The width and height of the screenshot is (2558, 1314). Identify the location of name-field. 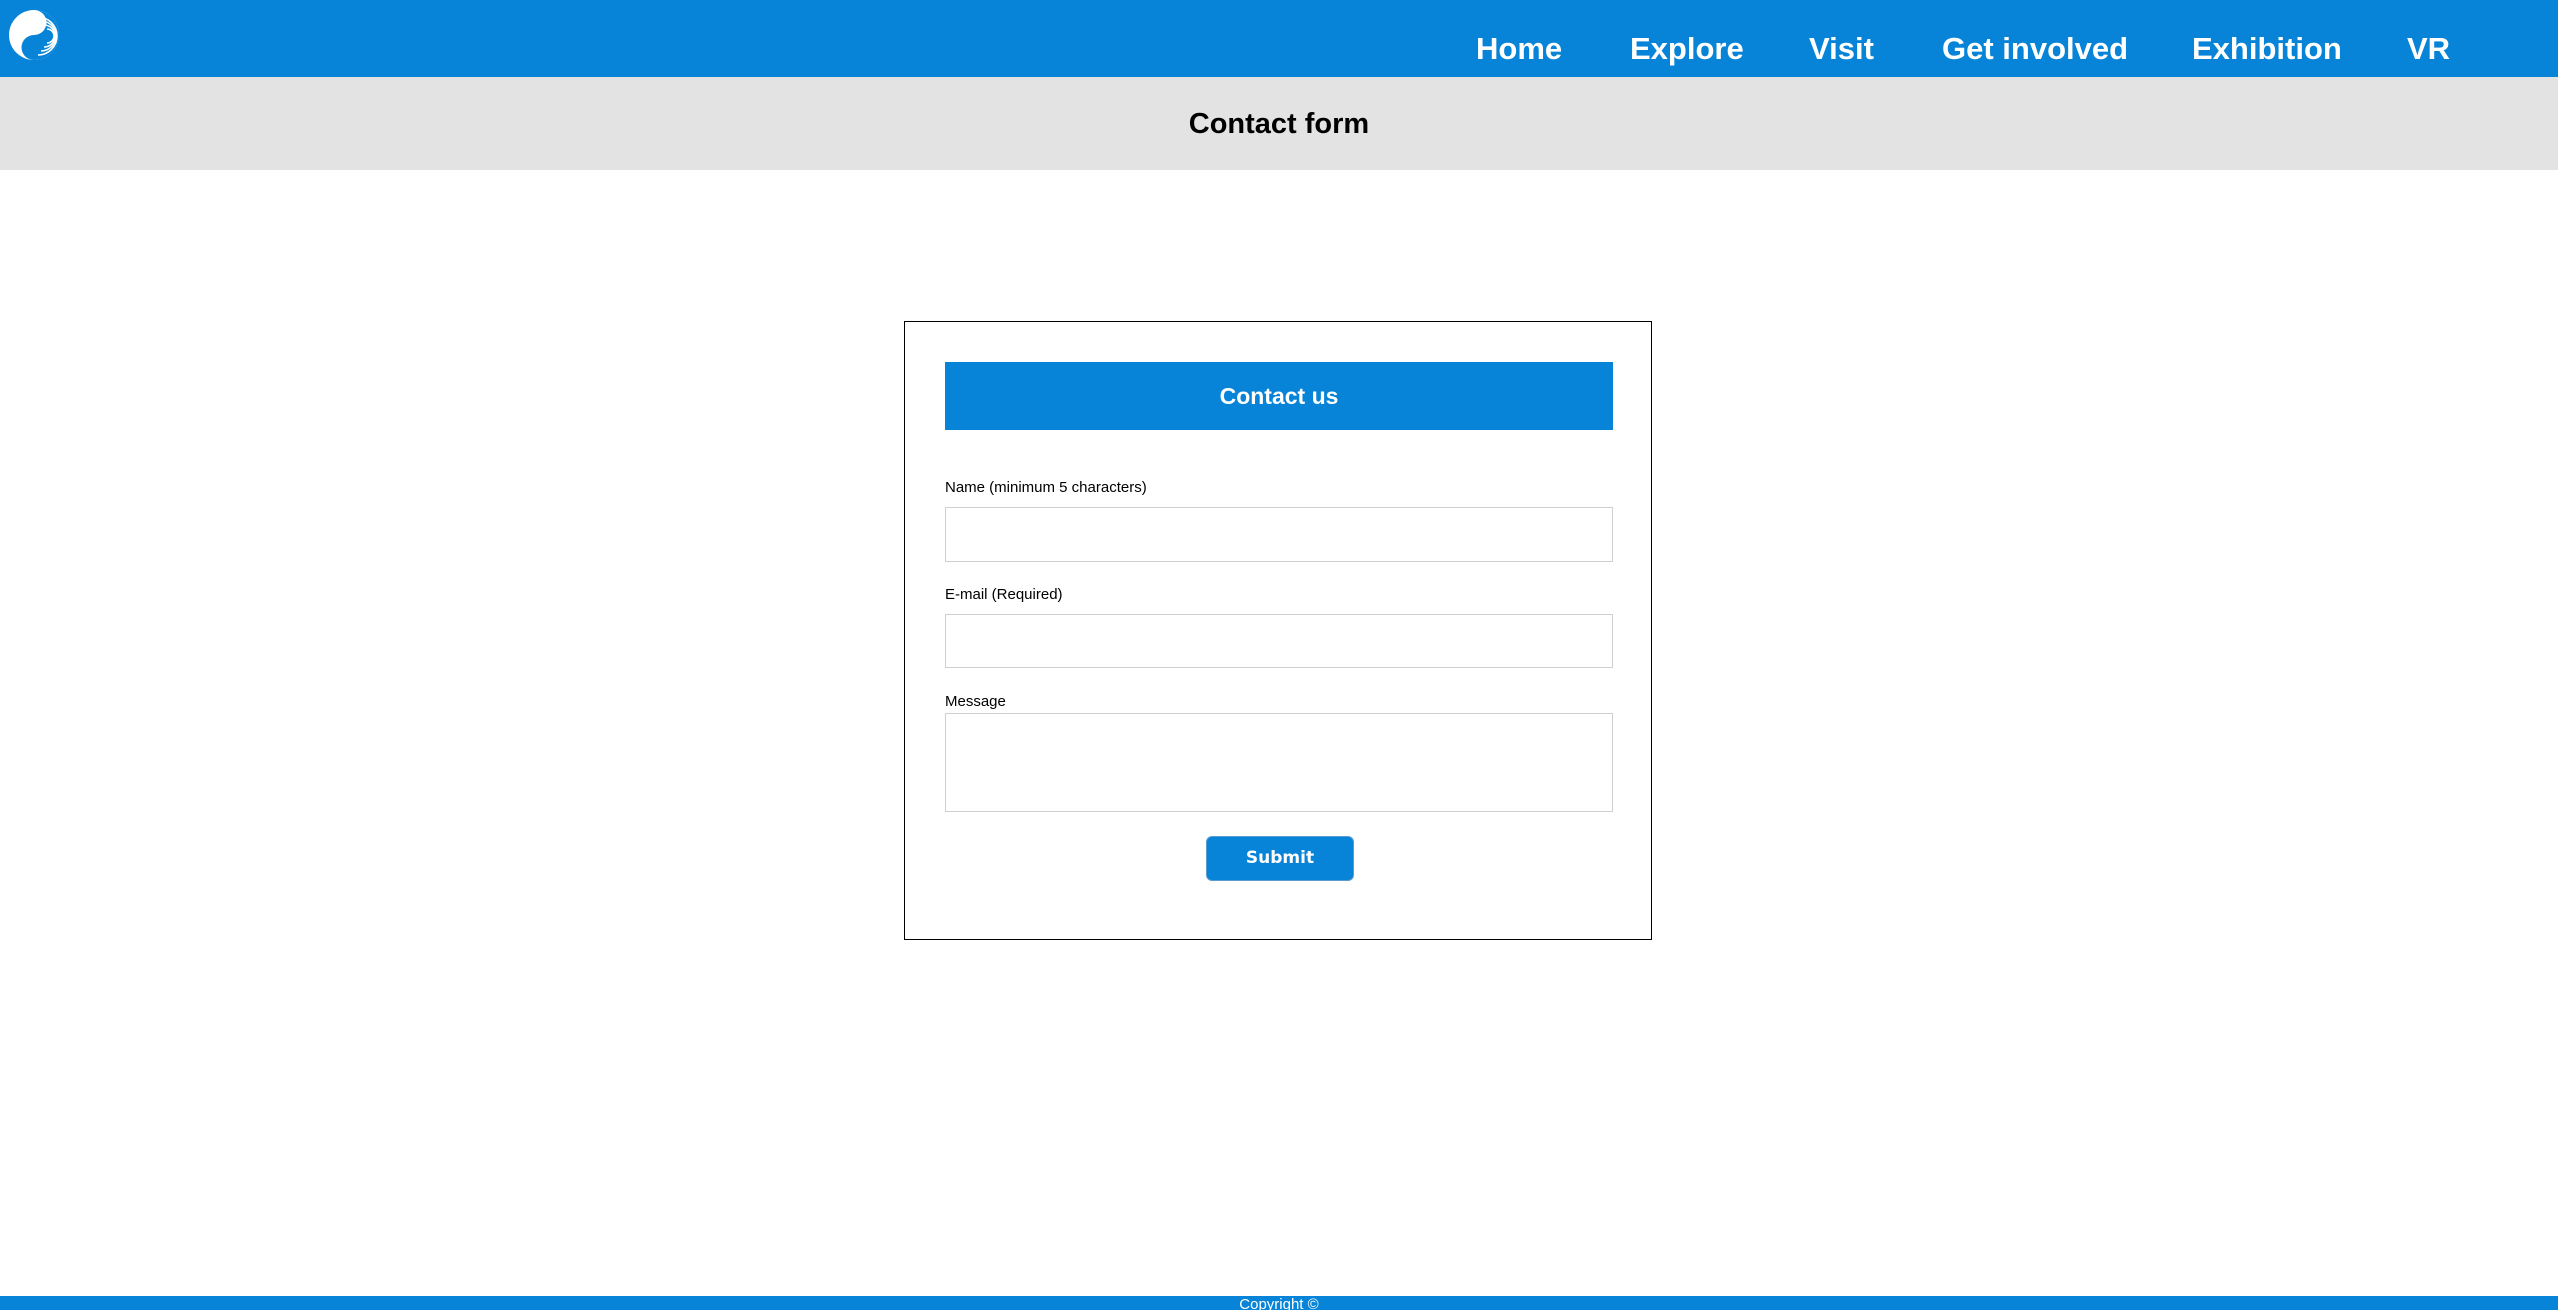
(1279, 534).